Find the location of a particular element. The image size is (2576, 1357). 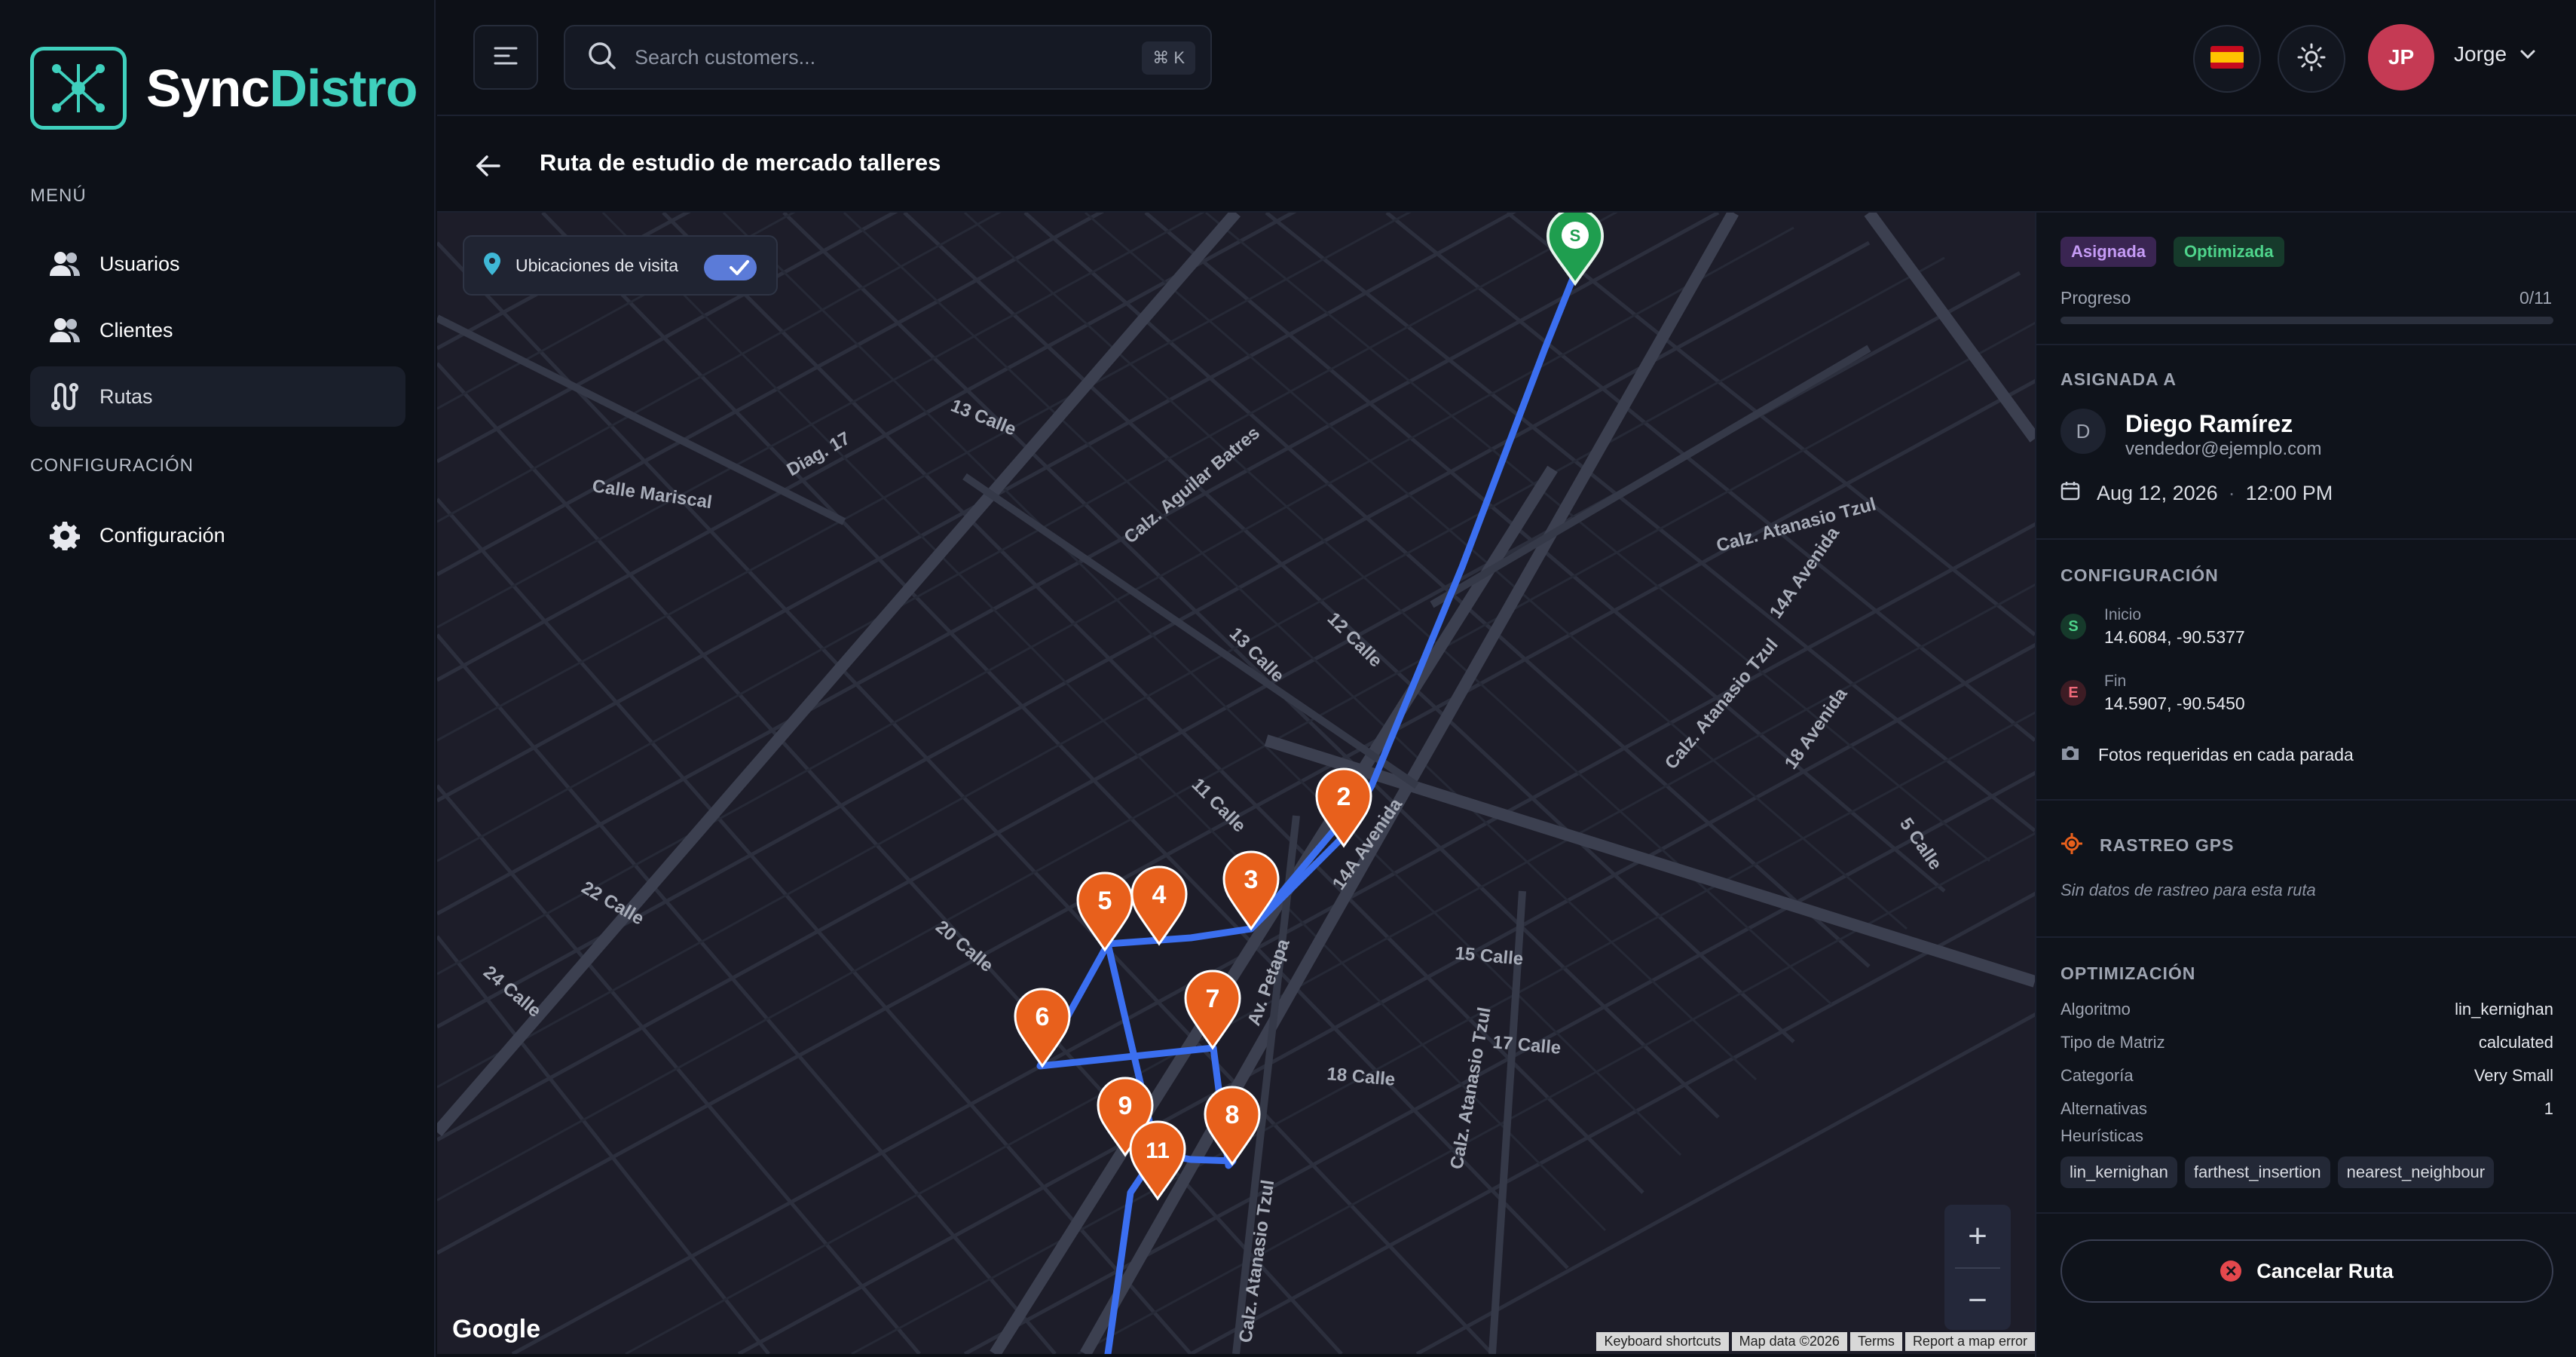

sidebar-item-label: Usuarios is located at coordinates (140, 263).